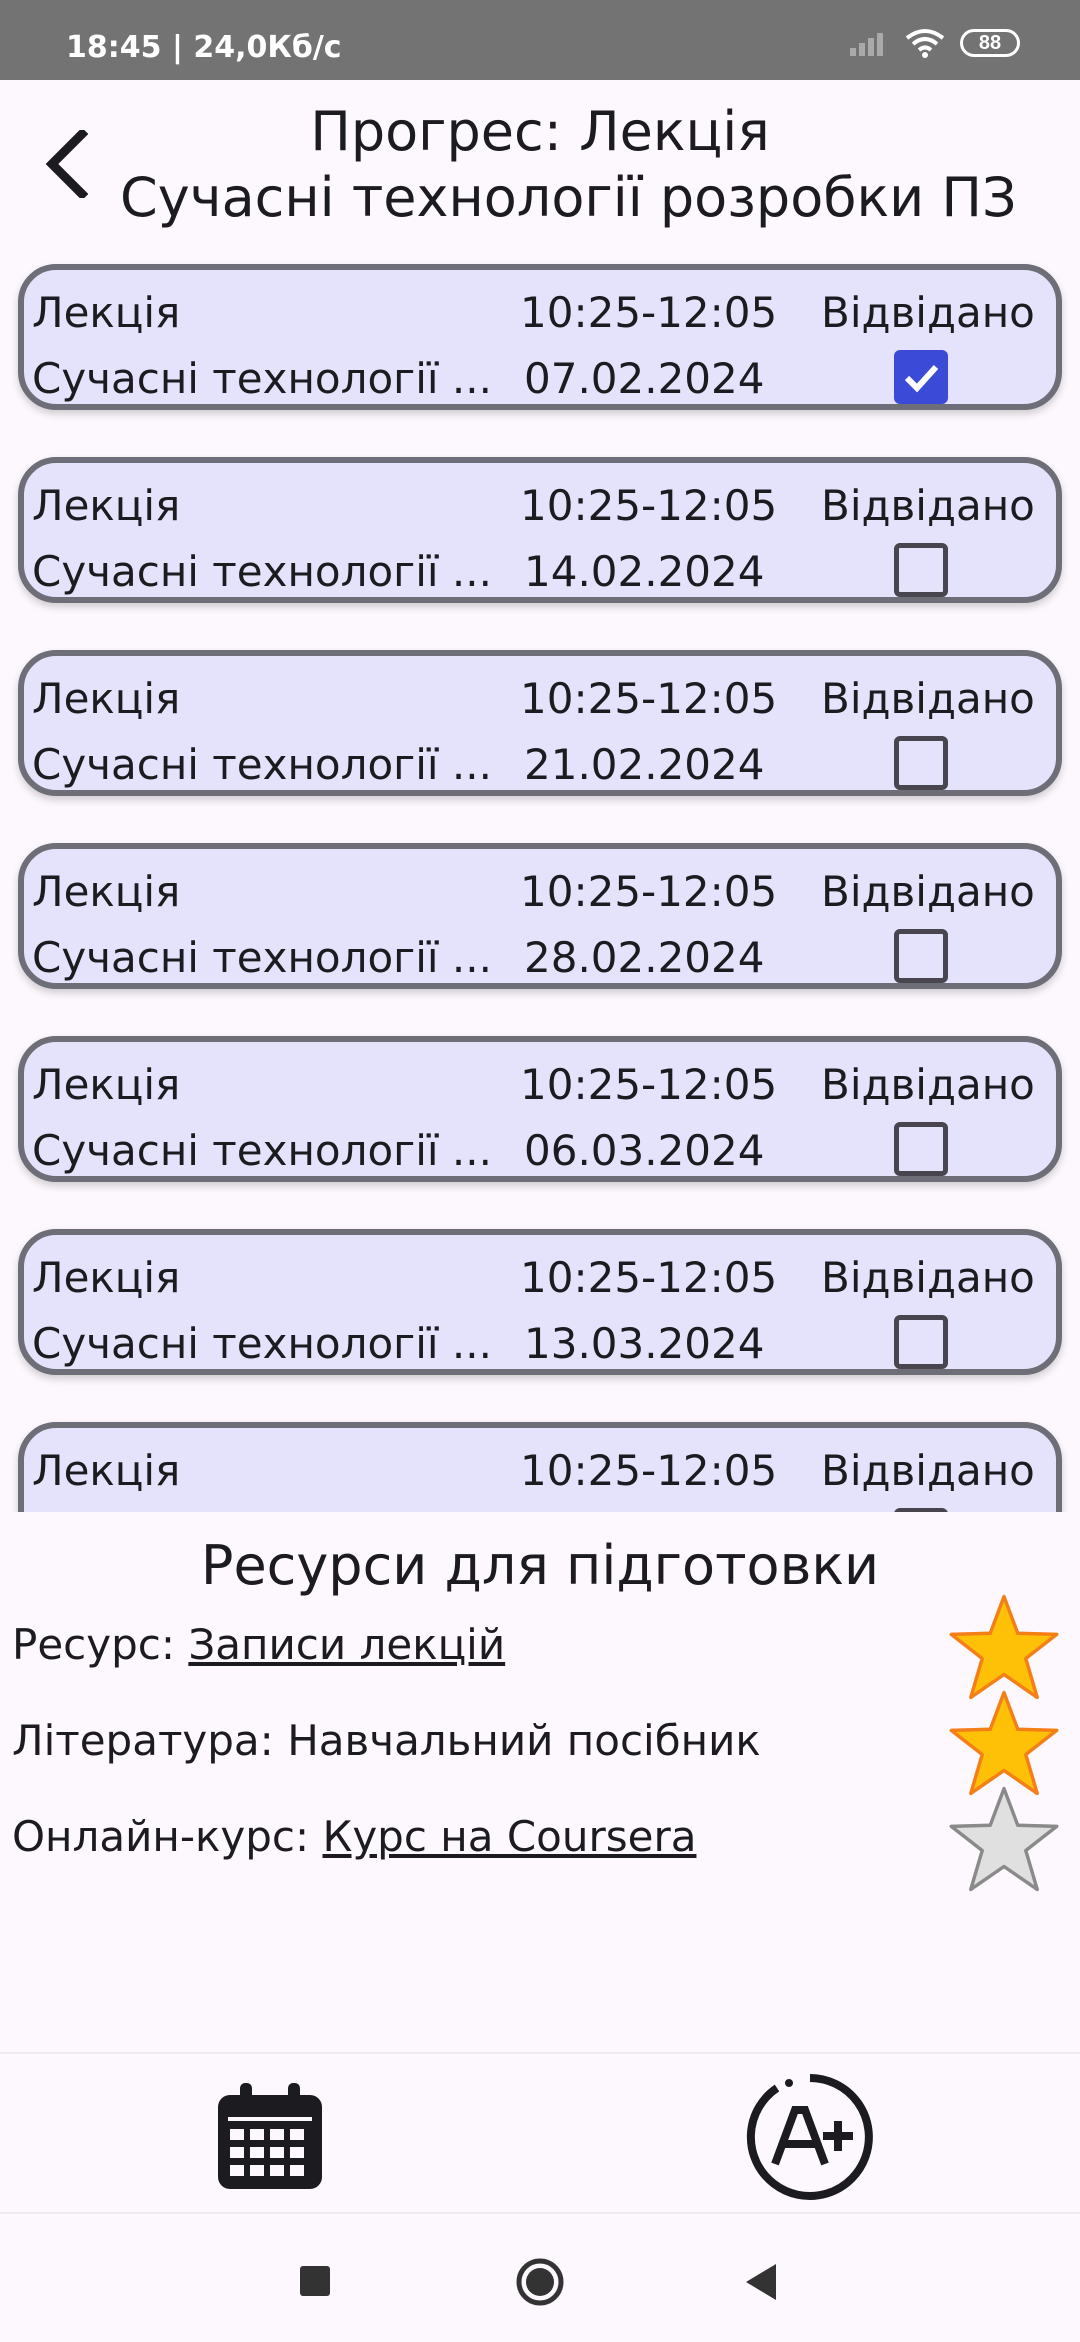 Image resolution: width=1080 pixels, height=2342 pixels. I want to click on resources-title: Ресурси для підготовки, so click(540, 1565).